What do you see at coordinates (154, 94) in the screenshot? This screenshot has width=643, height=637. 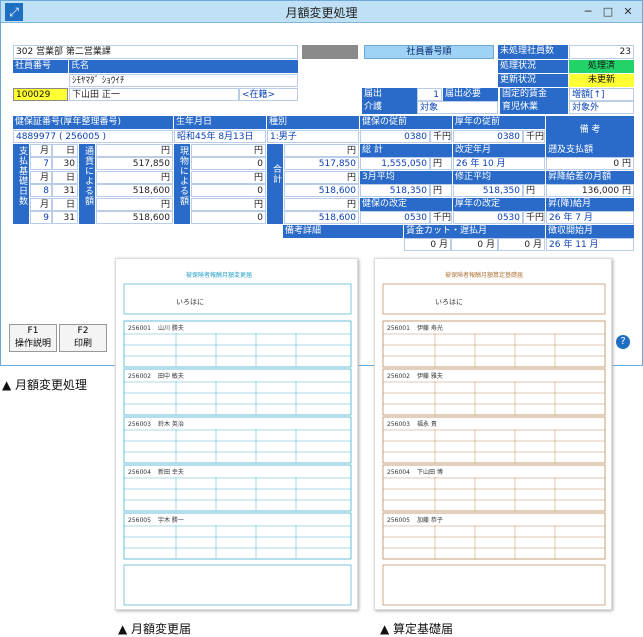 I see `emp-name: 下山田 正一` at bounding box center [154, 94].